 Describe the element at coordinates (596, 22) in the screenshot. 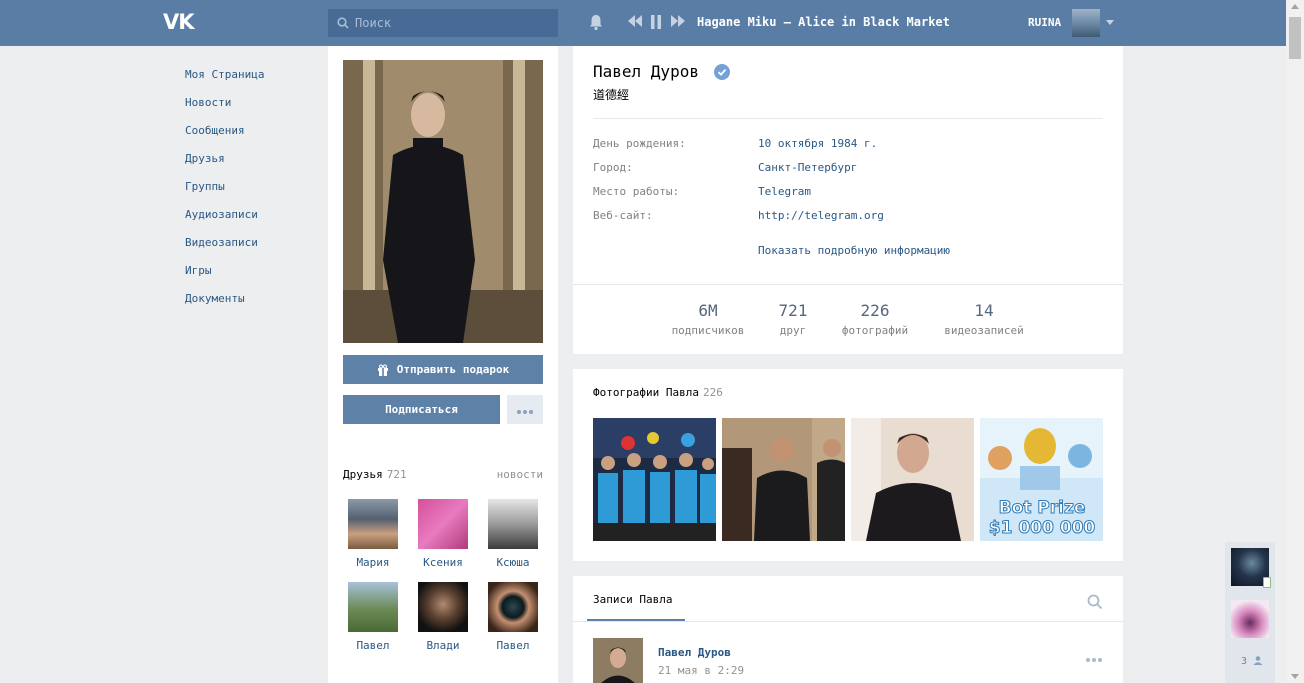

I see `notifications-bell-icon` at that location.